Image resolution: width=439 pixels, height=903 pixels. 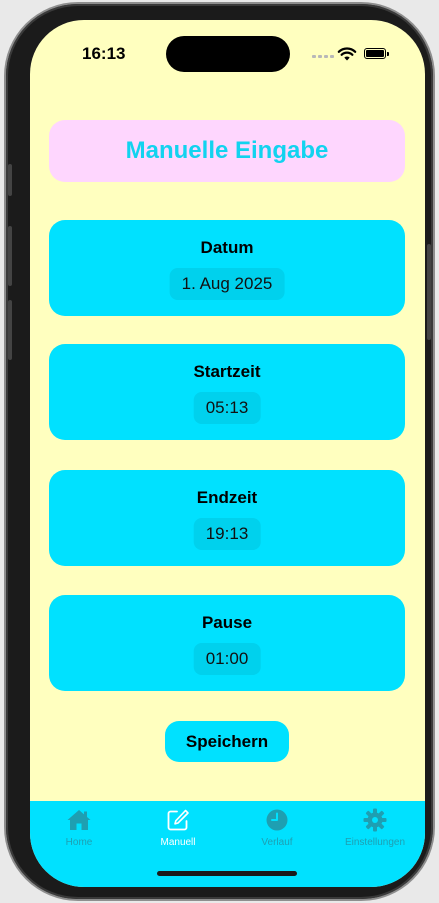 I want to click on date-picker: 1. Aug 2025, so click(x=227, y=284).